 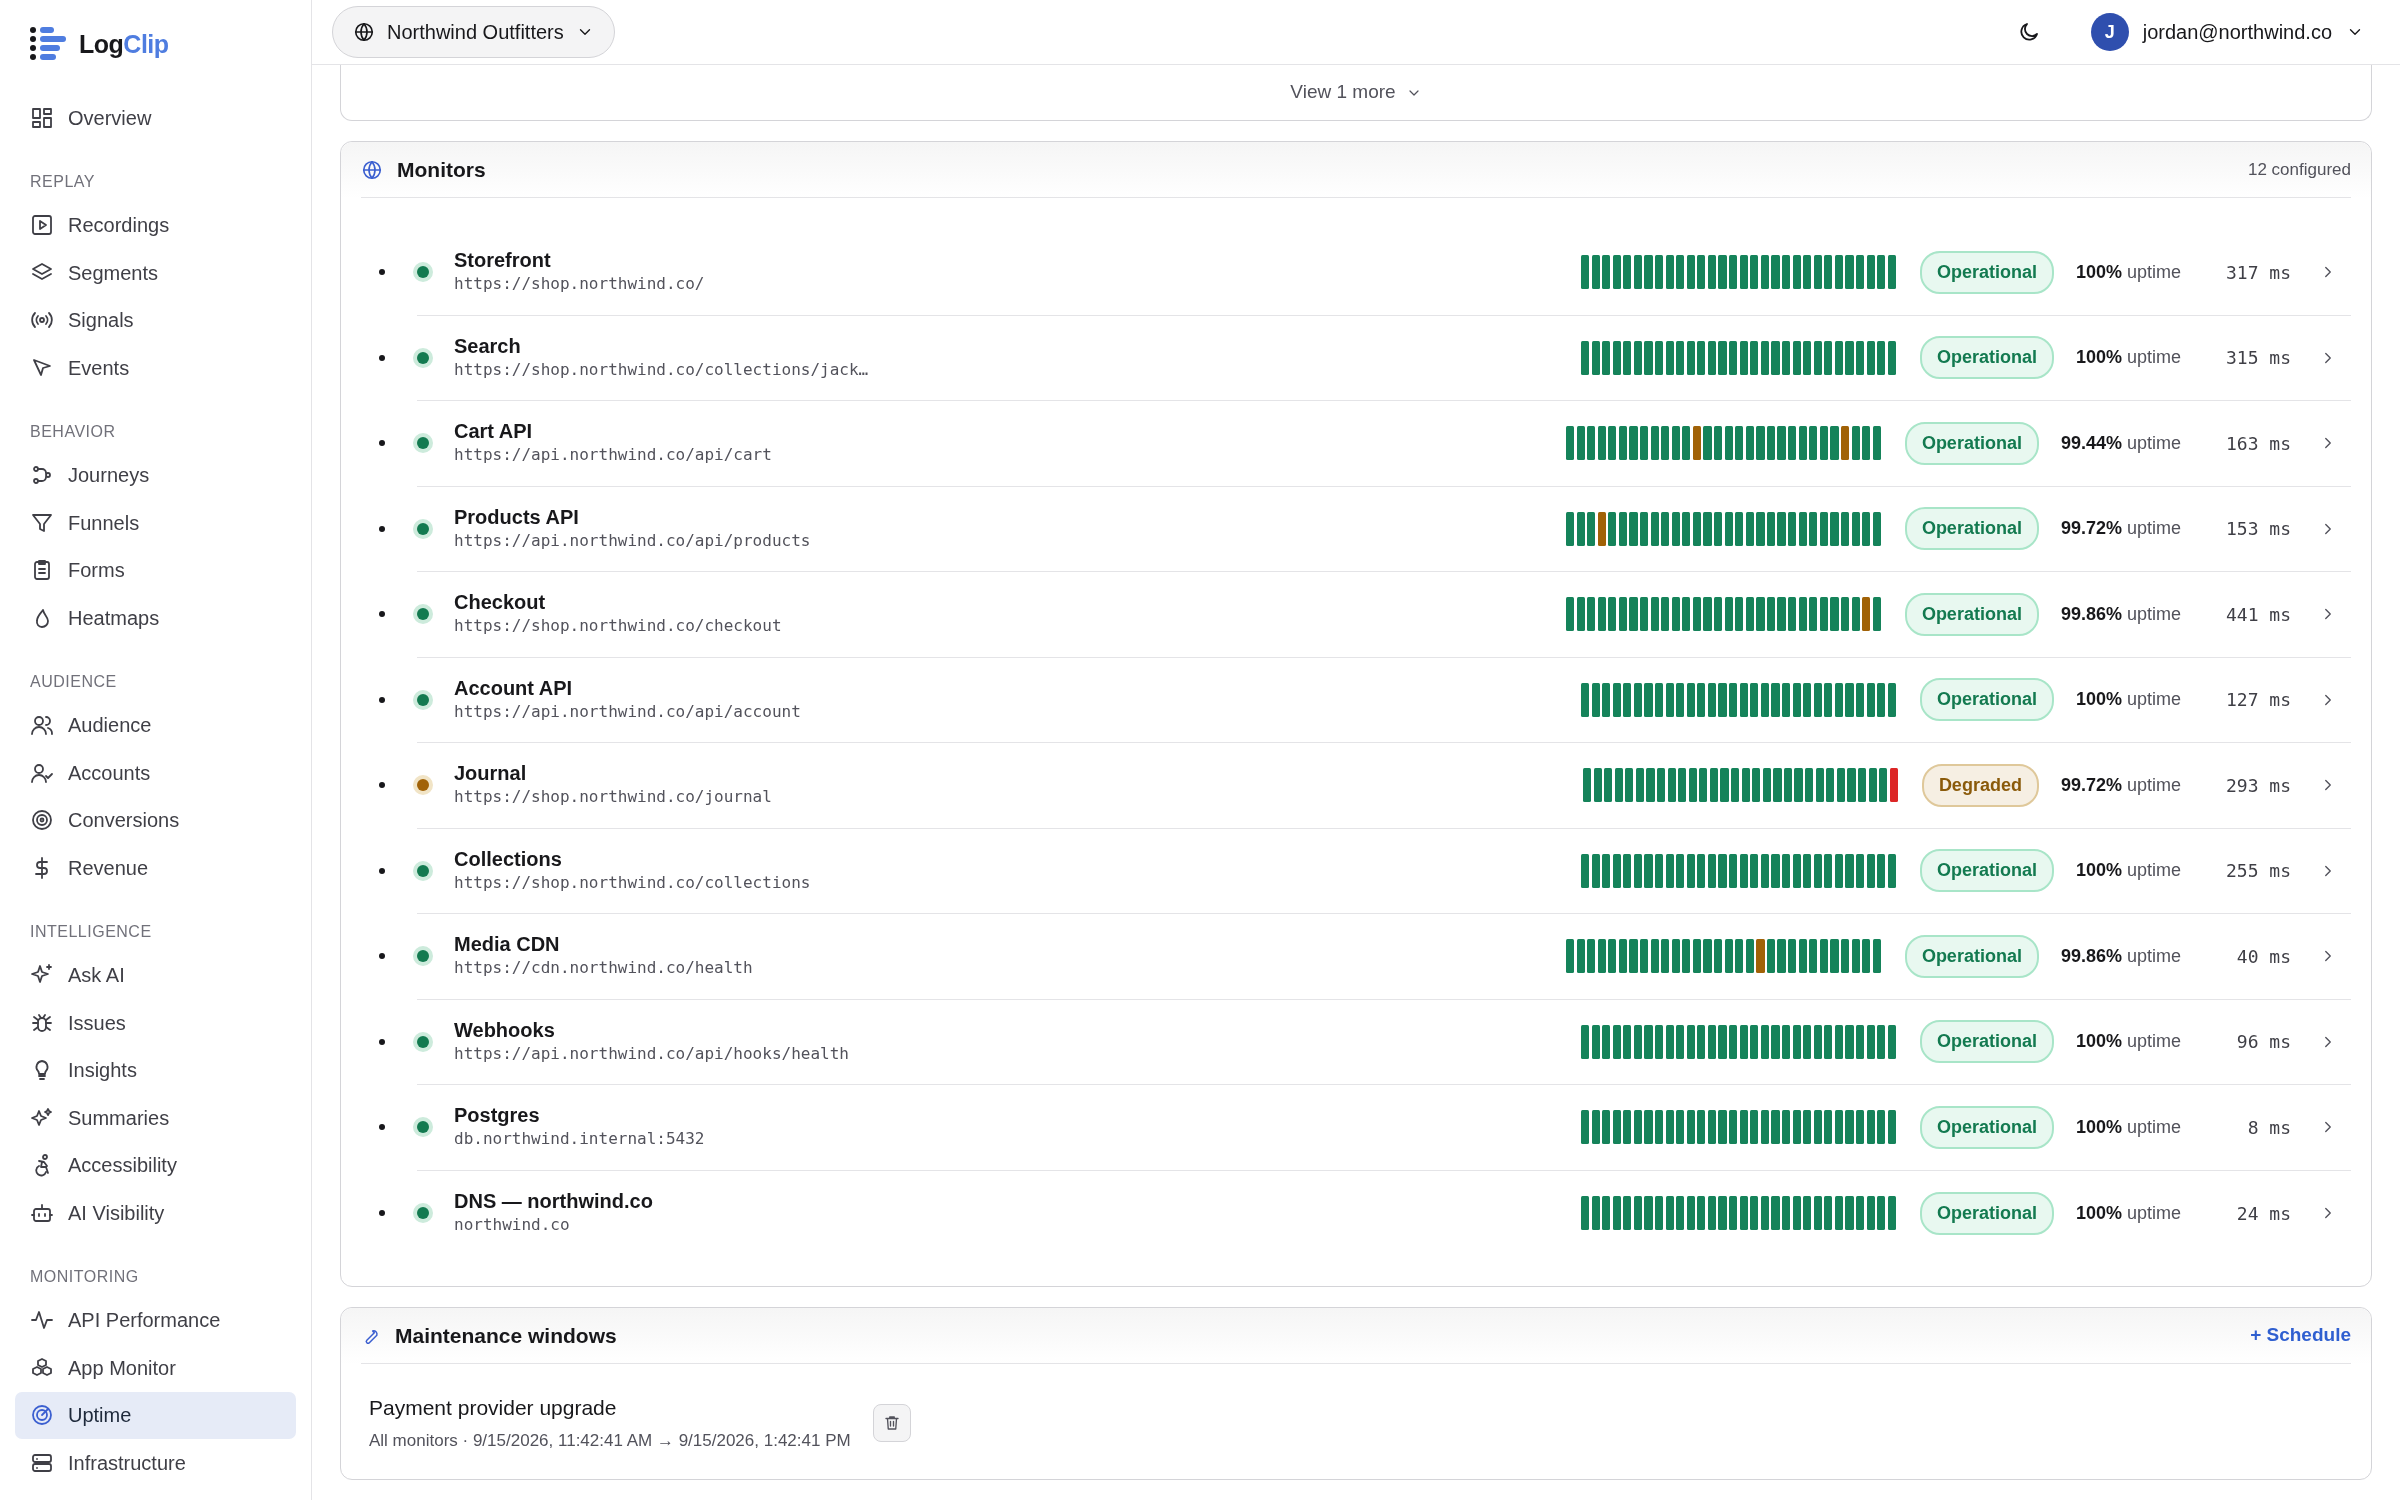 What do you see at coordinates (2257, 358) in the screenshot?
I see `latency-text: 315 ms` at bounding box center [2257, 358].